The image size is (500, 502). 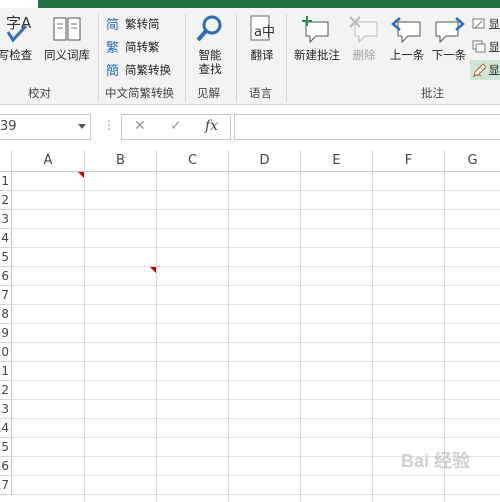 I want to click on svg-text: 繁, so click(x=112, y=47).